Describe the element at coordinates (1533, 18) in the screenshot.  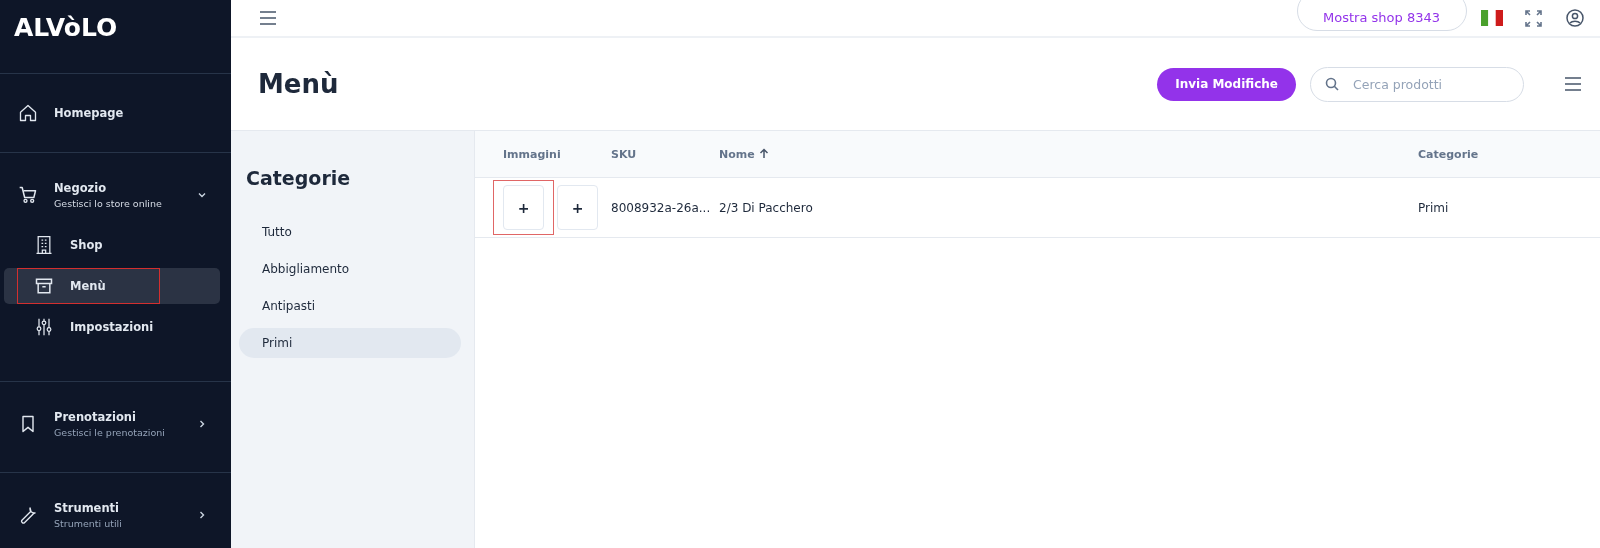
I see `fullscreen-icon` at that location.